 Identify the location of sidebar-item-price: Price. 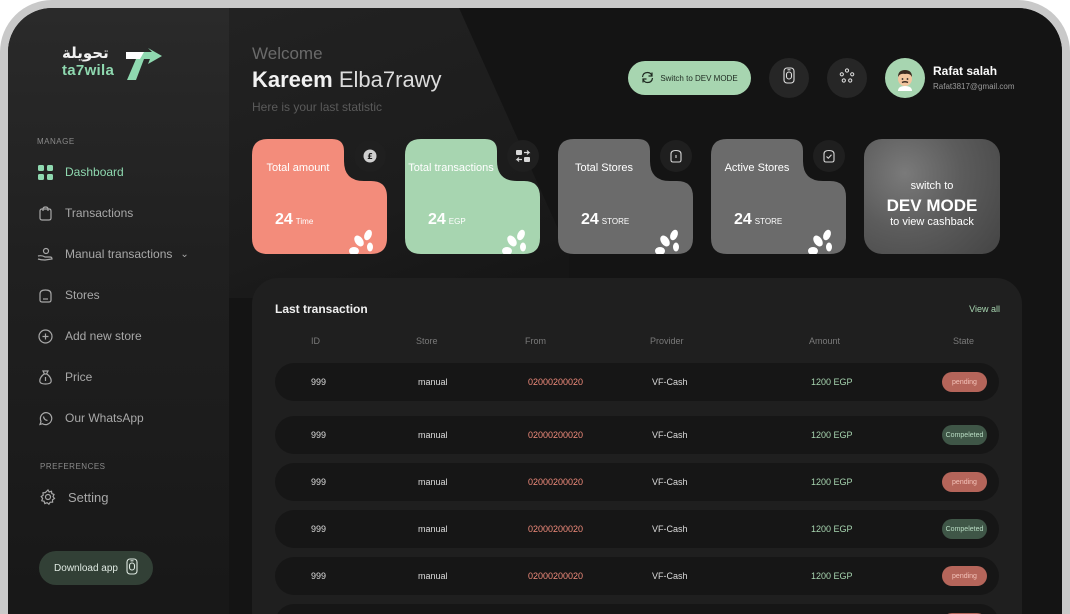
(64, 377).